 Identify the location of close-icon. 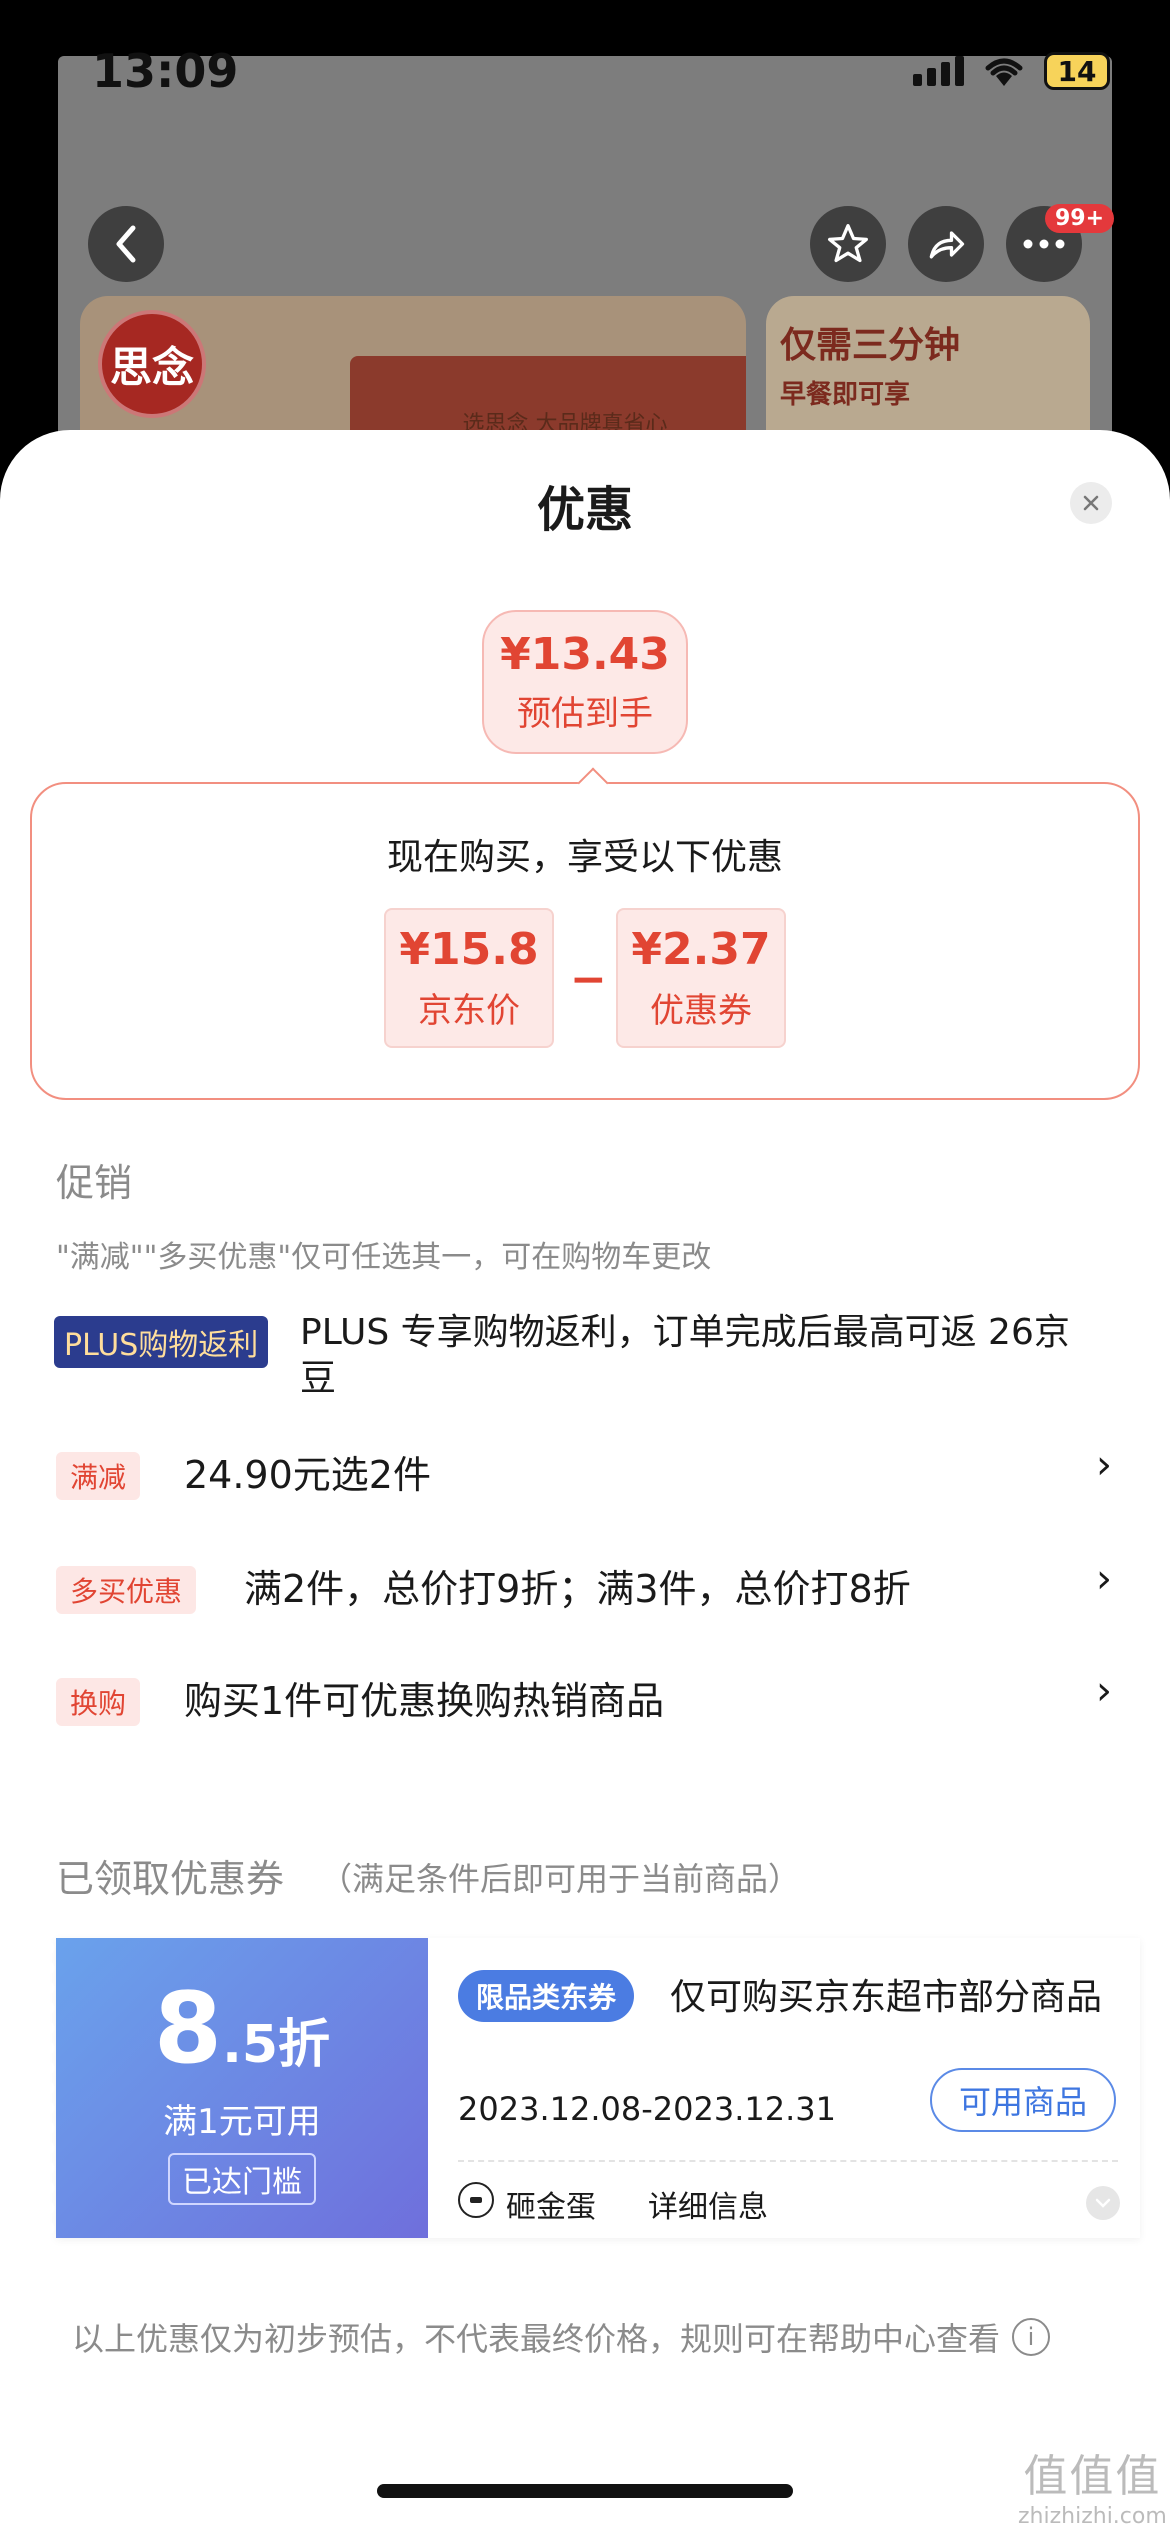
(1091, 503).